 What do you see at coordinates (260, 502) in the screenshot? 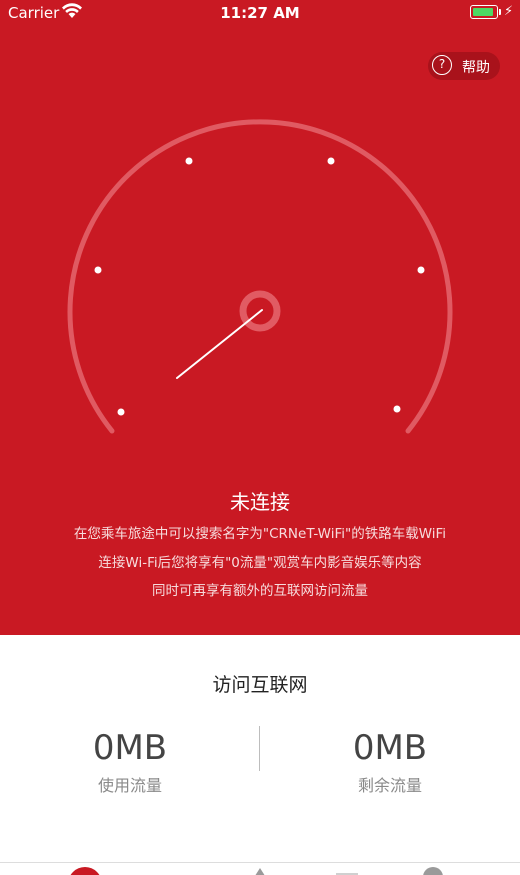
I see `connection-status: 未连接` at bounding box center [260, 502].